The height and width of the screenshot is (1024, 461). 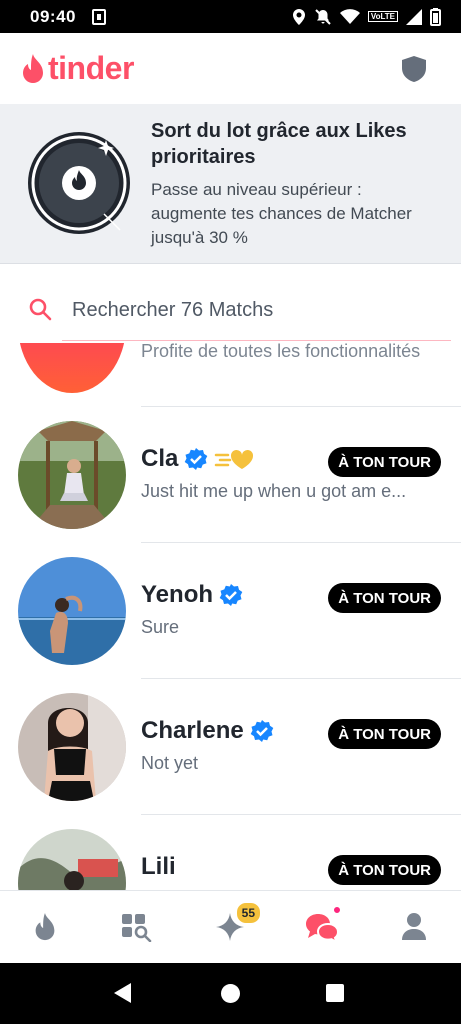 I want to click on conversation-row-yenoh: Yenoh Sure À TON TOUR, so click(x=230, y=611).